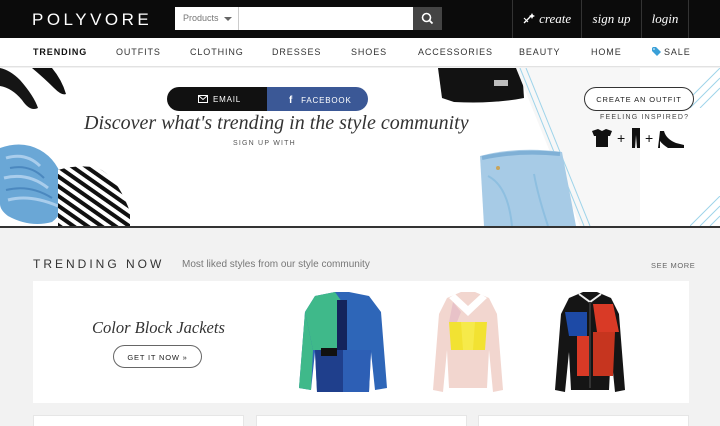 This screenshot has height=426, width=720. What do you see at coordinates (227, 99) in the screenshot?
I see `email-label: EMAIL` at bounding box center [227, 99].